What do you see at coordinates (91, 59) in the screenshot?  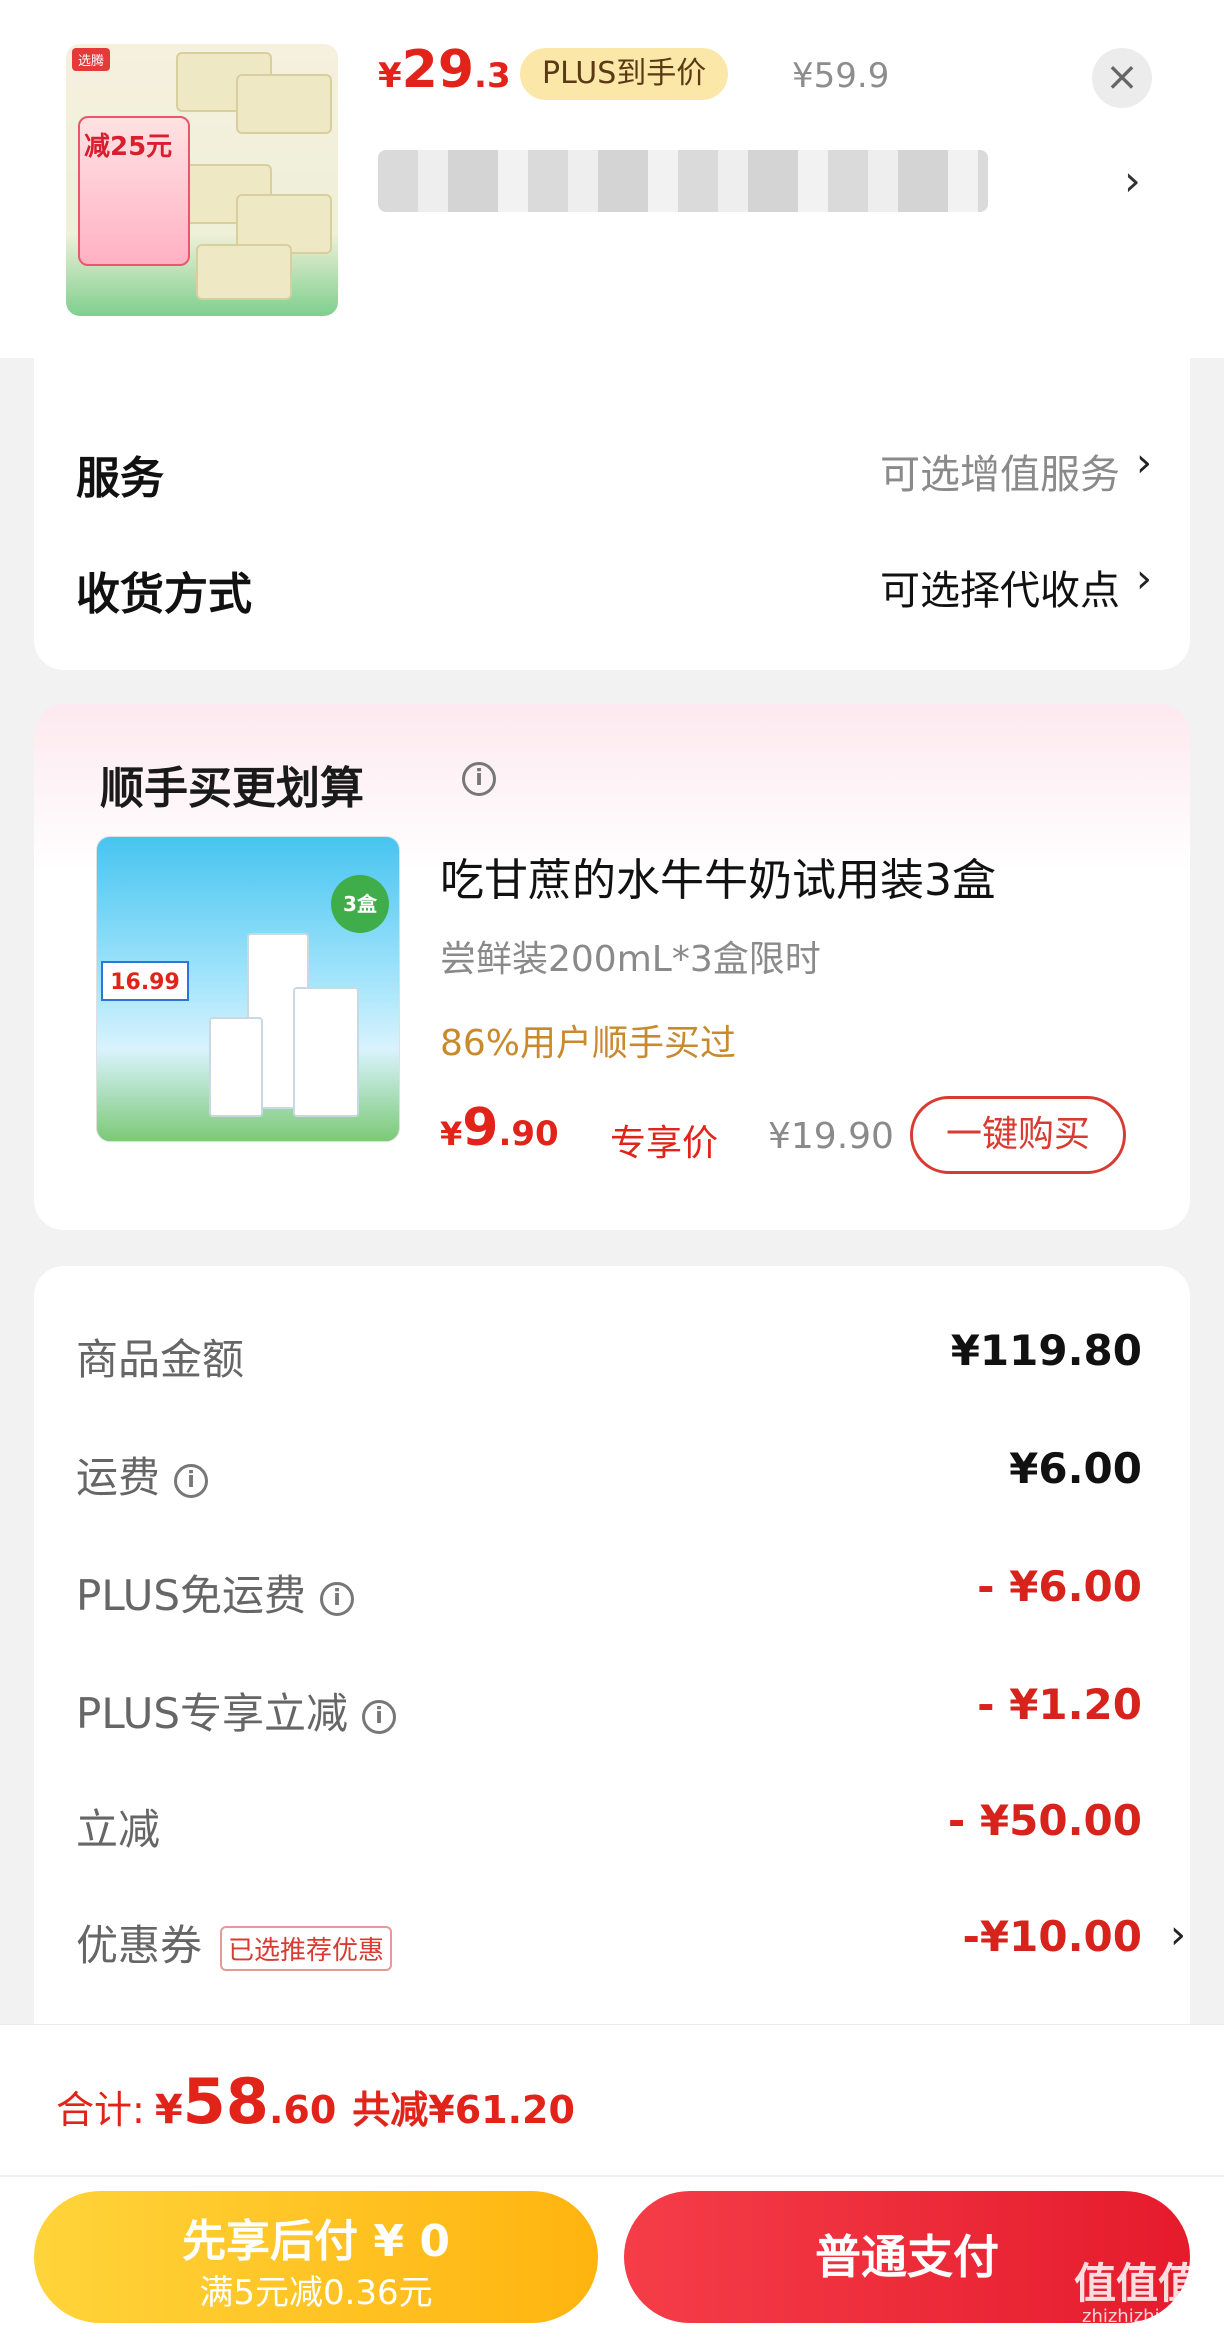 I see `thumbnail-tag: 选腾` at bounding box center [91, 59].